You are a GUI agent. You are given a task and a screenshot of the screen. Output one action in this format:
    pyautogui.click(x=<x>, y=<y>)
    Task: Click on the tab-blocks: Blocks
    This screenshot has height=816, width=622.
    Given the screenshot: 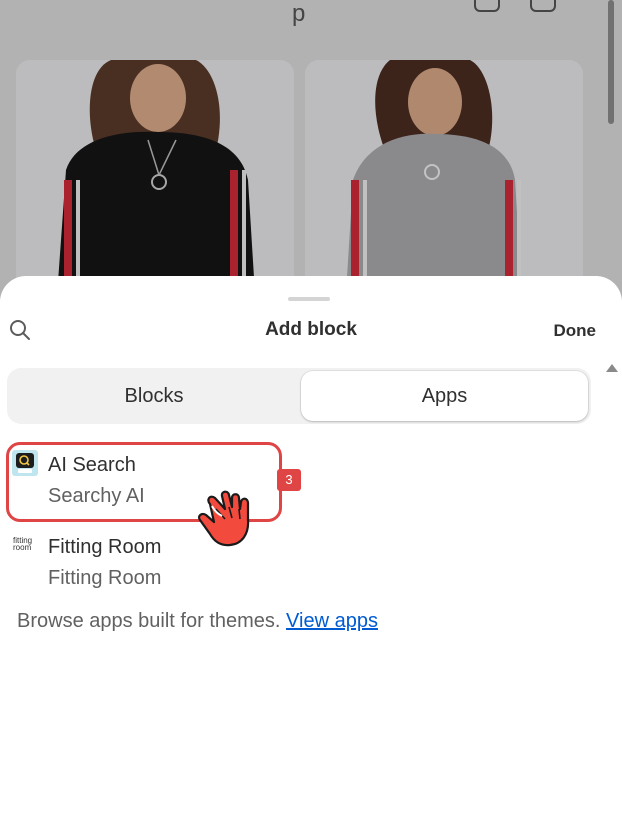 What is the action you would take?
    pyautogui.click(x=154, y=396)
    